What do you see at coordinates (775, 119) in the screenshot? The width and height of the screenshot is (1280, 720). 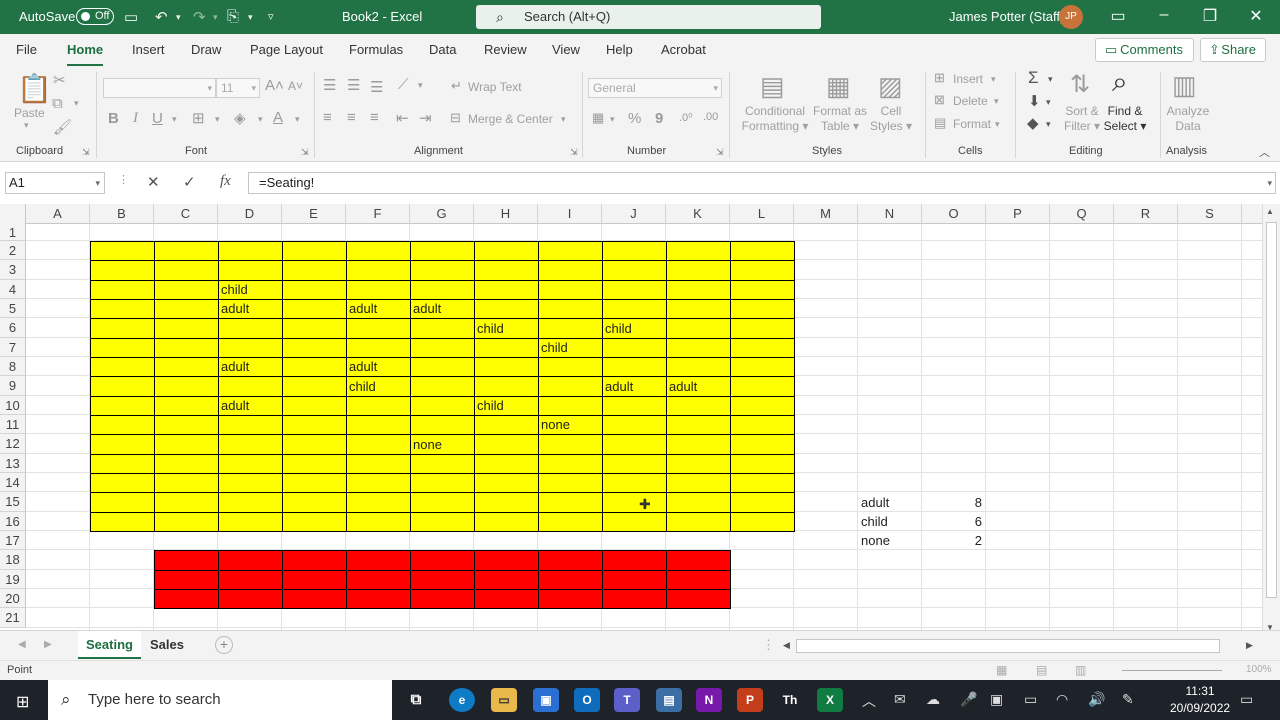 I see `conditional-formatting-button: Conditional Formatting ▾` at bounding box center [775, 119].